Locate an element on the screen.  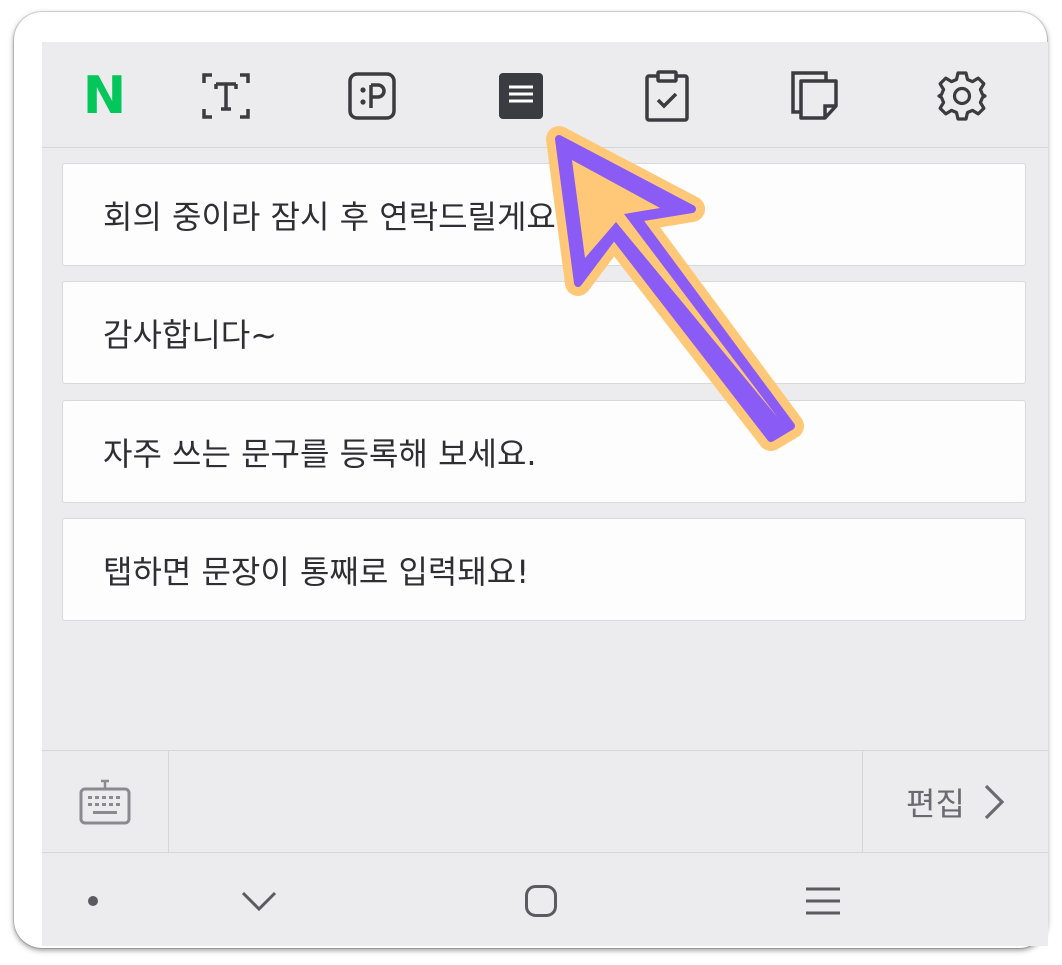
hide-keyboard-button is located at coordinates (259, 901).